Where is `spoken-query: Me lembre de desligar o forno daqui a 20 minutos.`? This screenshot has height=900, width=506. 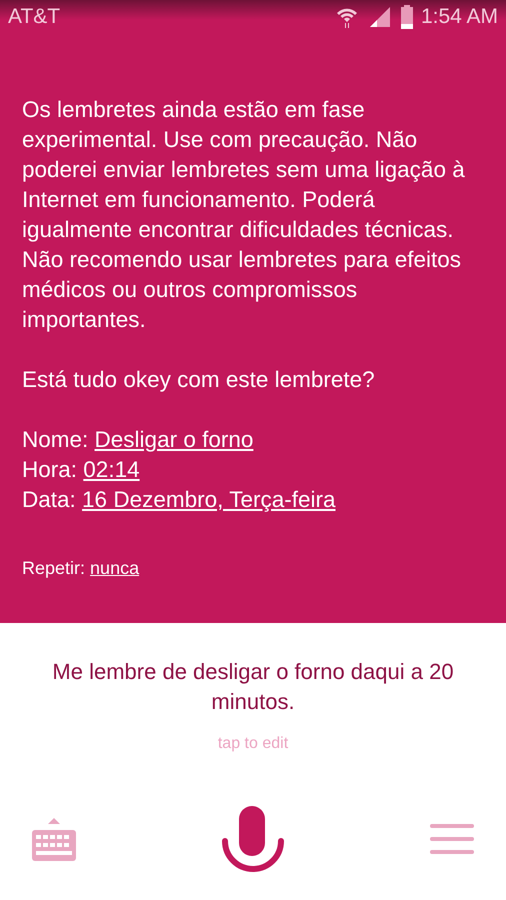
spoken-query: Me lembre de desligar o forno daqui a 20 minutos. is located at coordinates (253, 687).